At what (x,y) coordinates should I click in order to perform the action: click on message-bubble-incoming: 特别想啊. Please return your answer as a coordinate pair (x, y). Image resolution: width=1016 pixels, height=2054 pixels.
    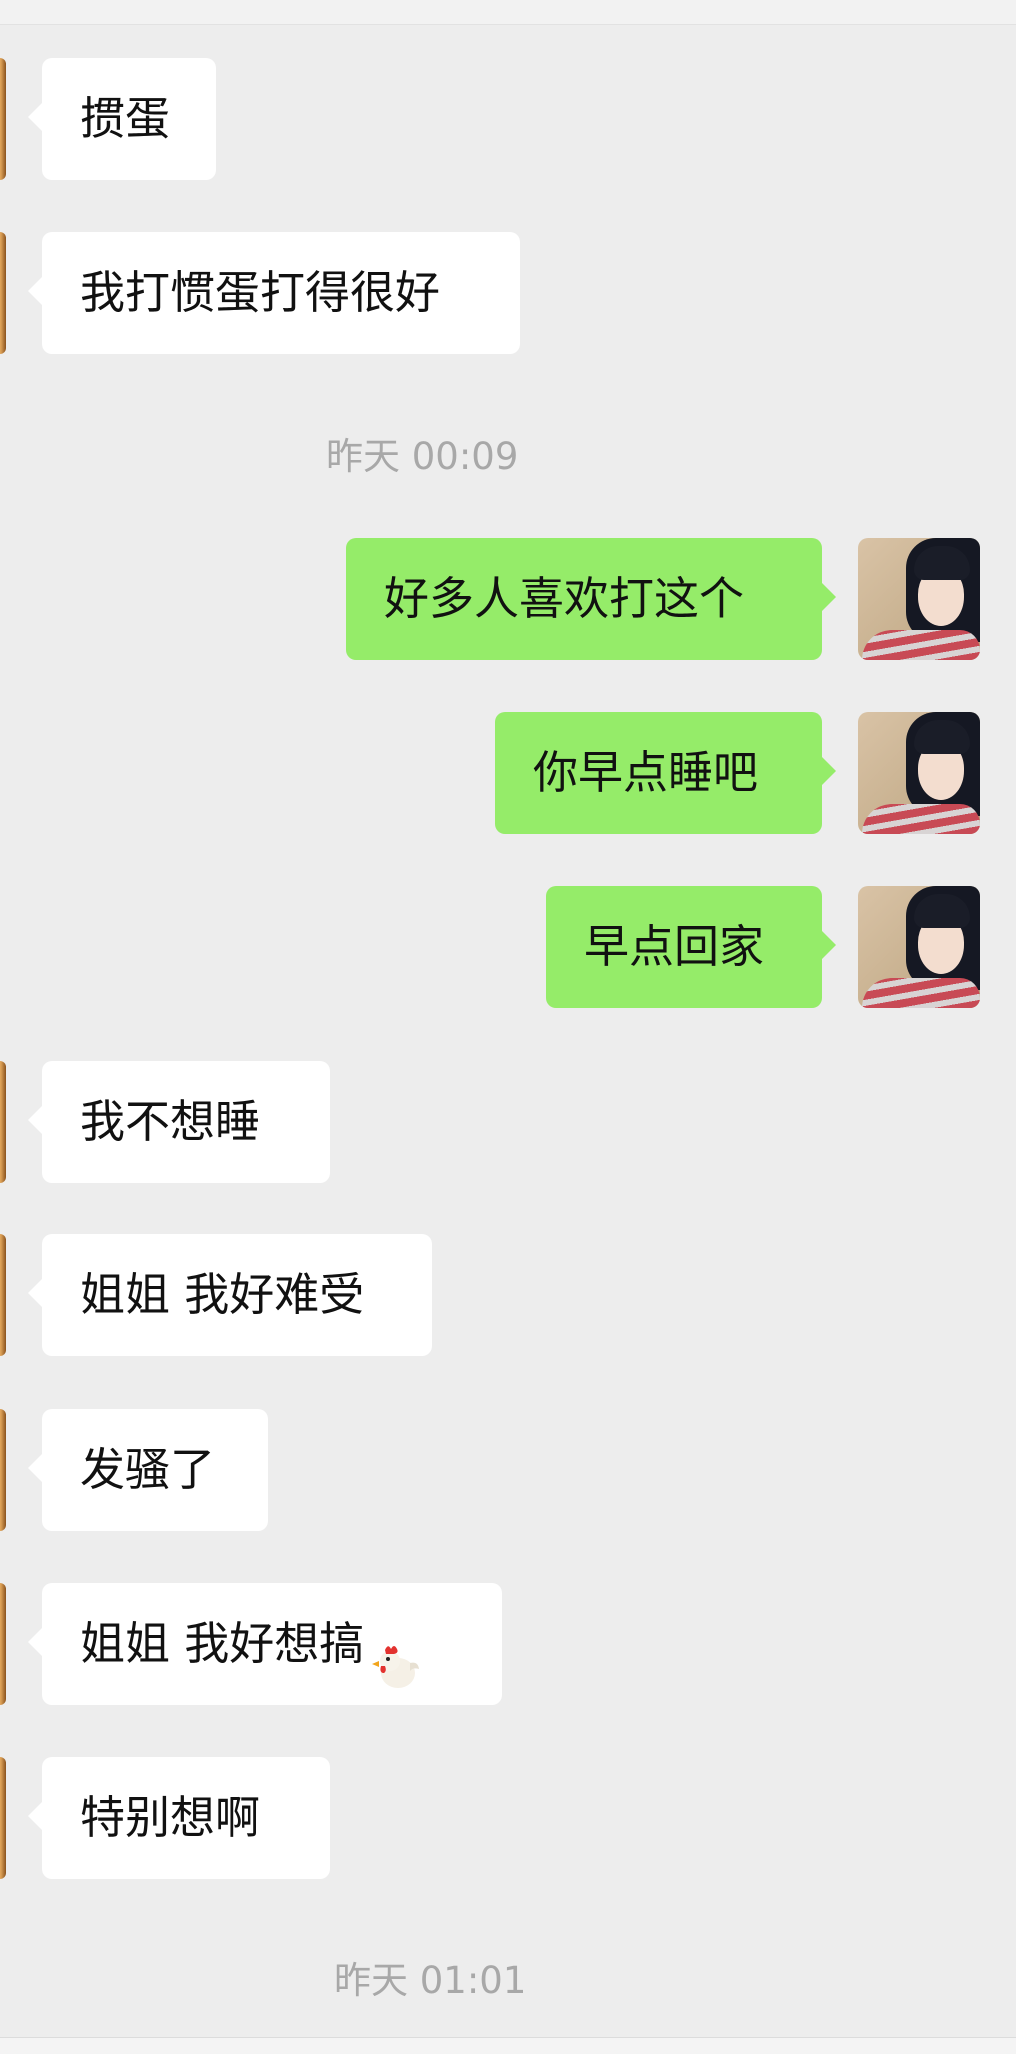
    Looking at the image, I should click on (179, 1818).